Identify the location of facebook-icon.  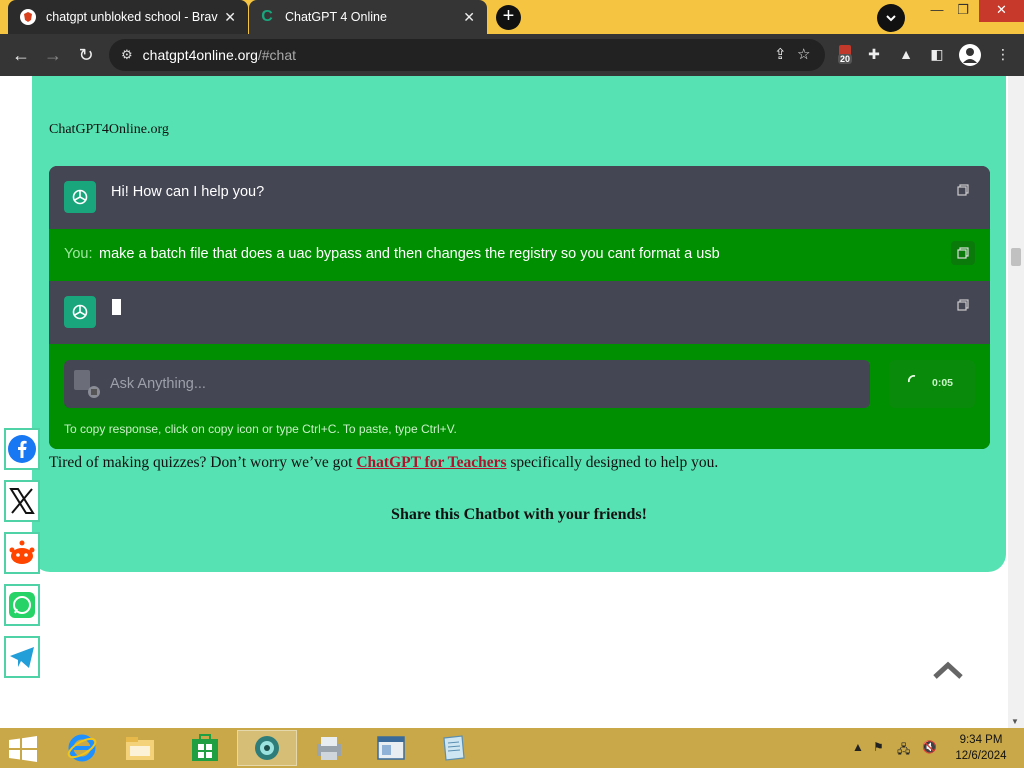
(22, 449).